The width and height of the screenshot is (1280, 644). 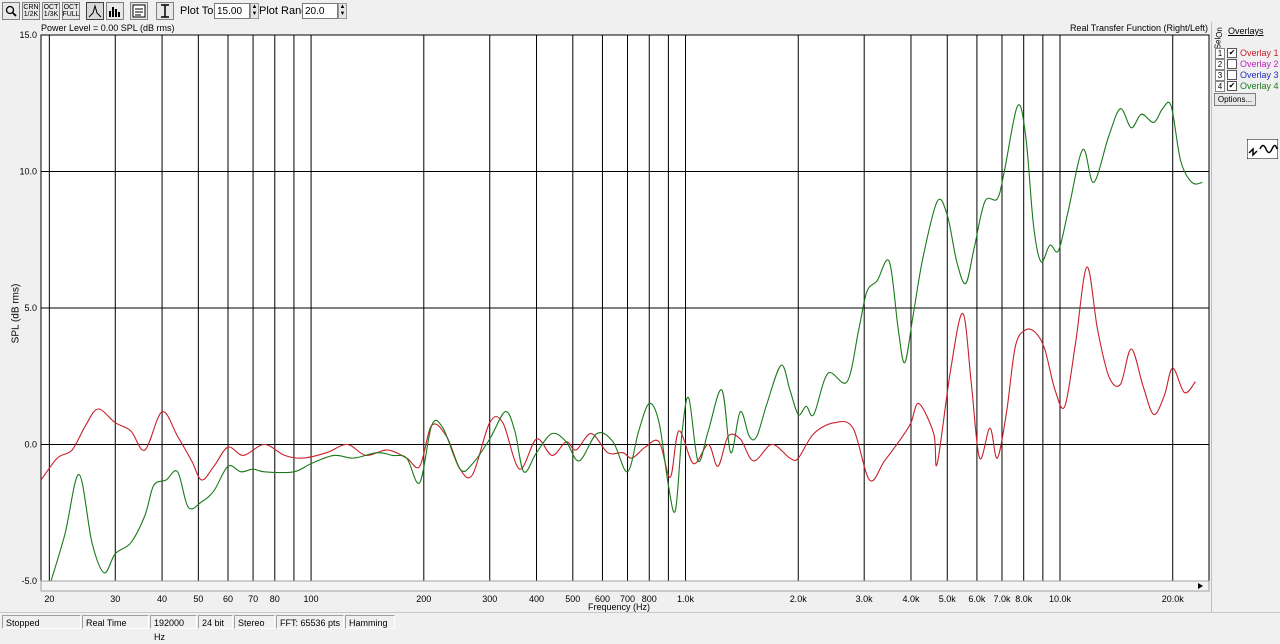 What do you see at coordinates (1220, 86) in the screenshot?
I see `overlay-select: 4` at bounding box center [1220, 86].